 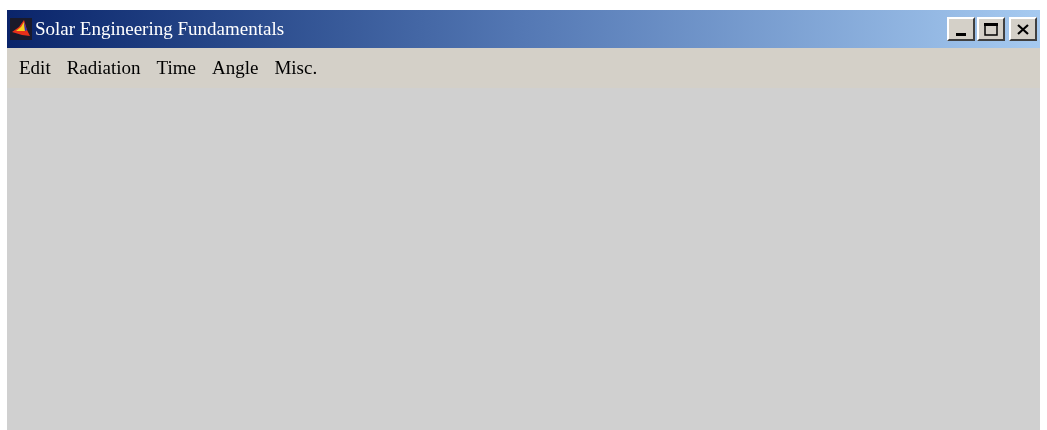 What do you see at coordinates (296, 68) in the screenshot?
I see `menu-item: Misc.` at bounding box center [296, 68].